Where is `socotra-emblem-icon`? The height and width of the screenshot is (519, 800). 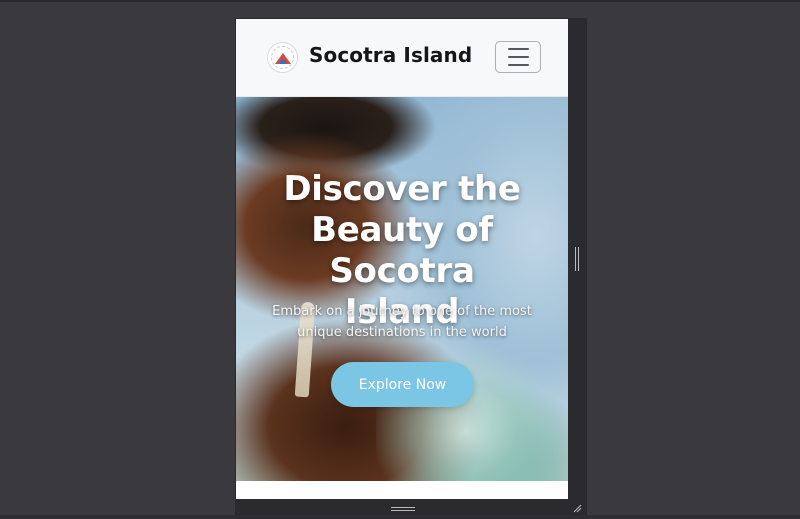
socotra-emblem-icon is located at coordinates (282, 57).